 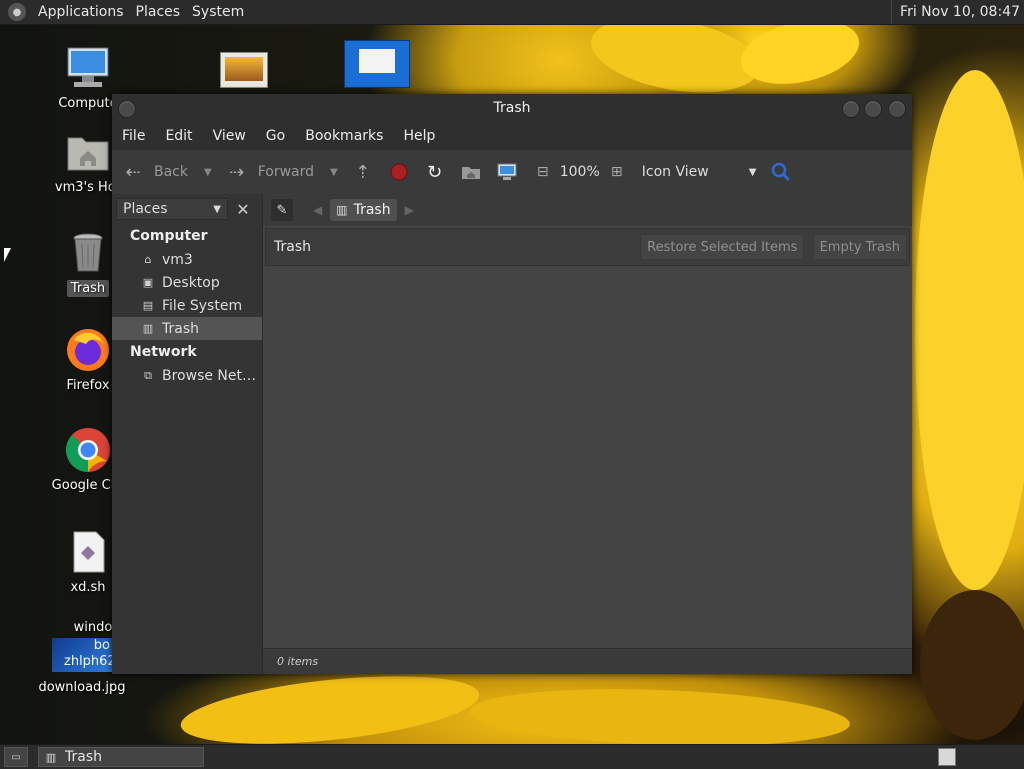 I want to click on desktop-folder-icon: ▣, so click(x=148, y=282).